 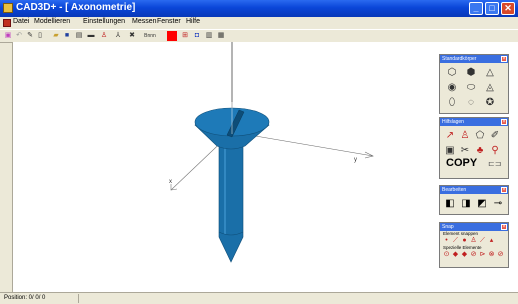 What do you see at coordinates (150, 36) in the screenshot?
I see `label-icon: Bnnn` at bounding box center [150, 36].